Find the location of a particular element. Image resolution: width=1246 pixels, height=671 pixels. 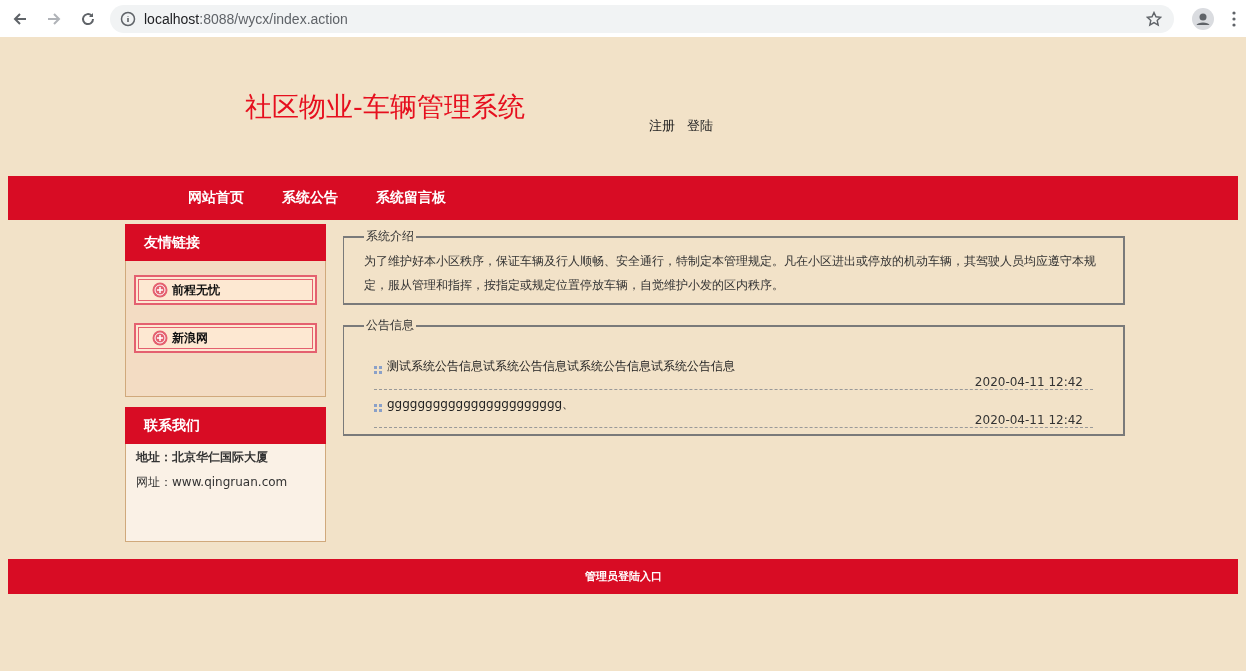

account-icon is located at coordinates (1203, 18).